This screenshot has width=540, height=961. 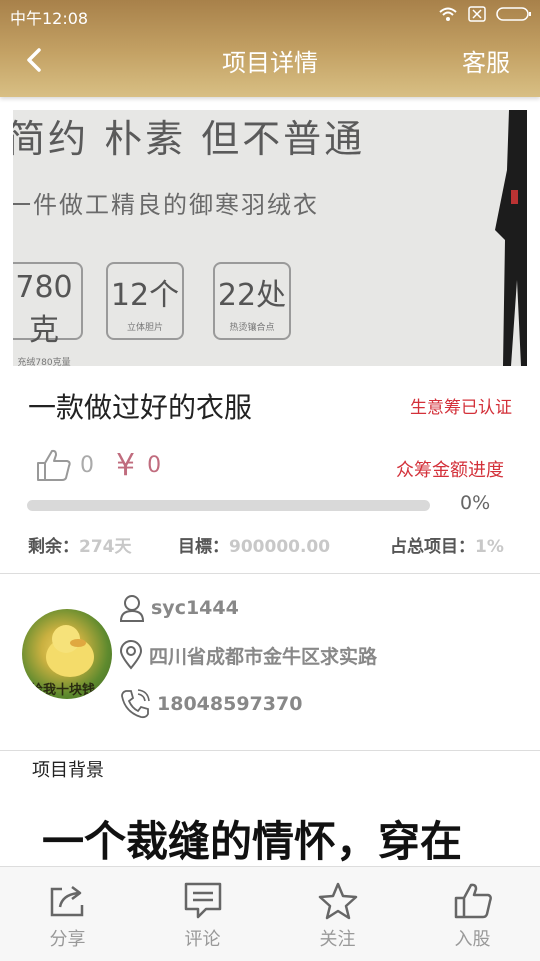 What do you see at coordinates (202, 900) in the screenshot?
I see `comment-icon` at bounding box center [202, 900].